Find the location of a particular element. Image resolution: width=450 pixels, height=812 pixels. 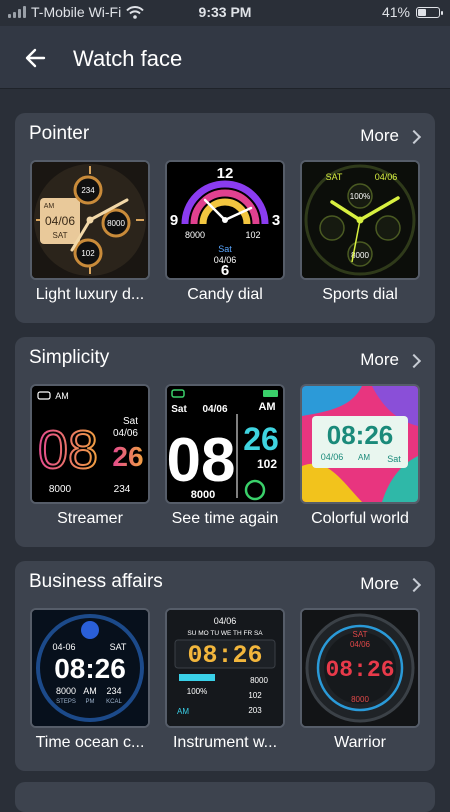

nav-bar: Watch face is located at coordinates (225, 57).